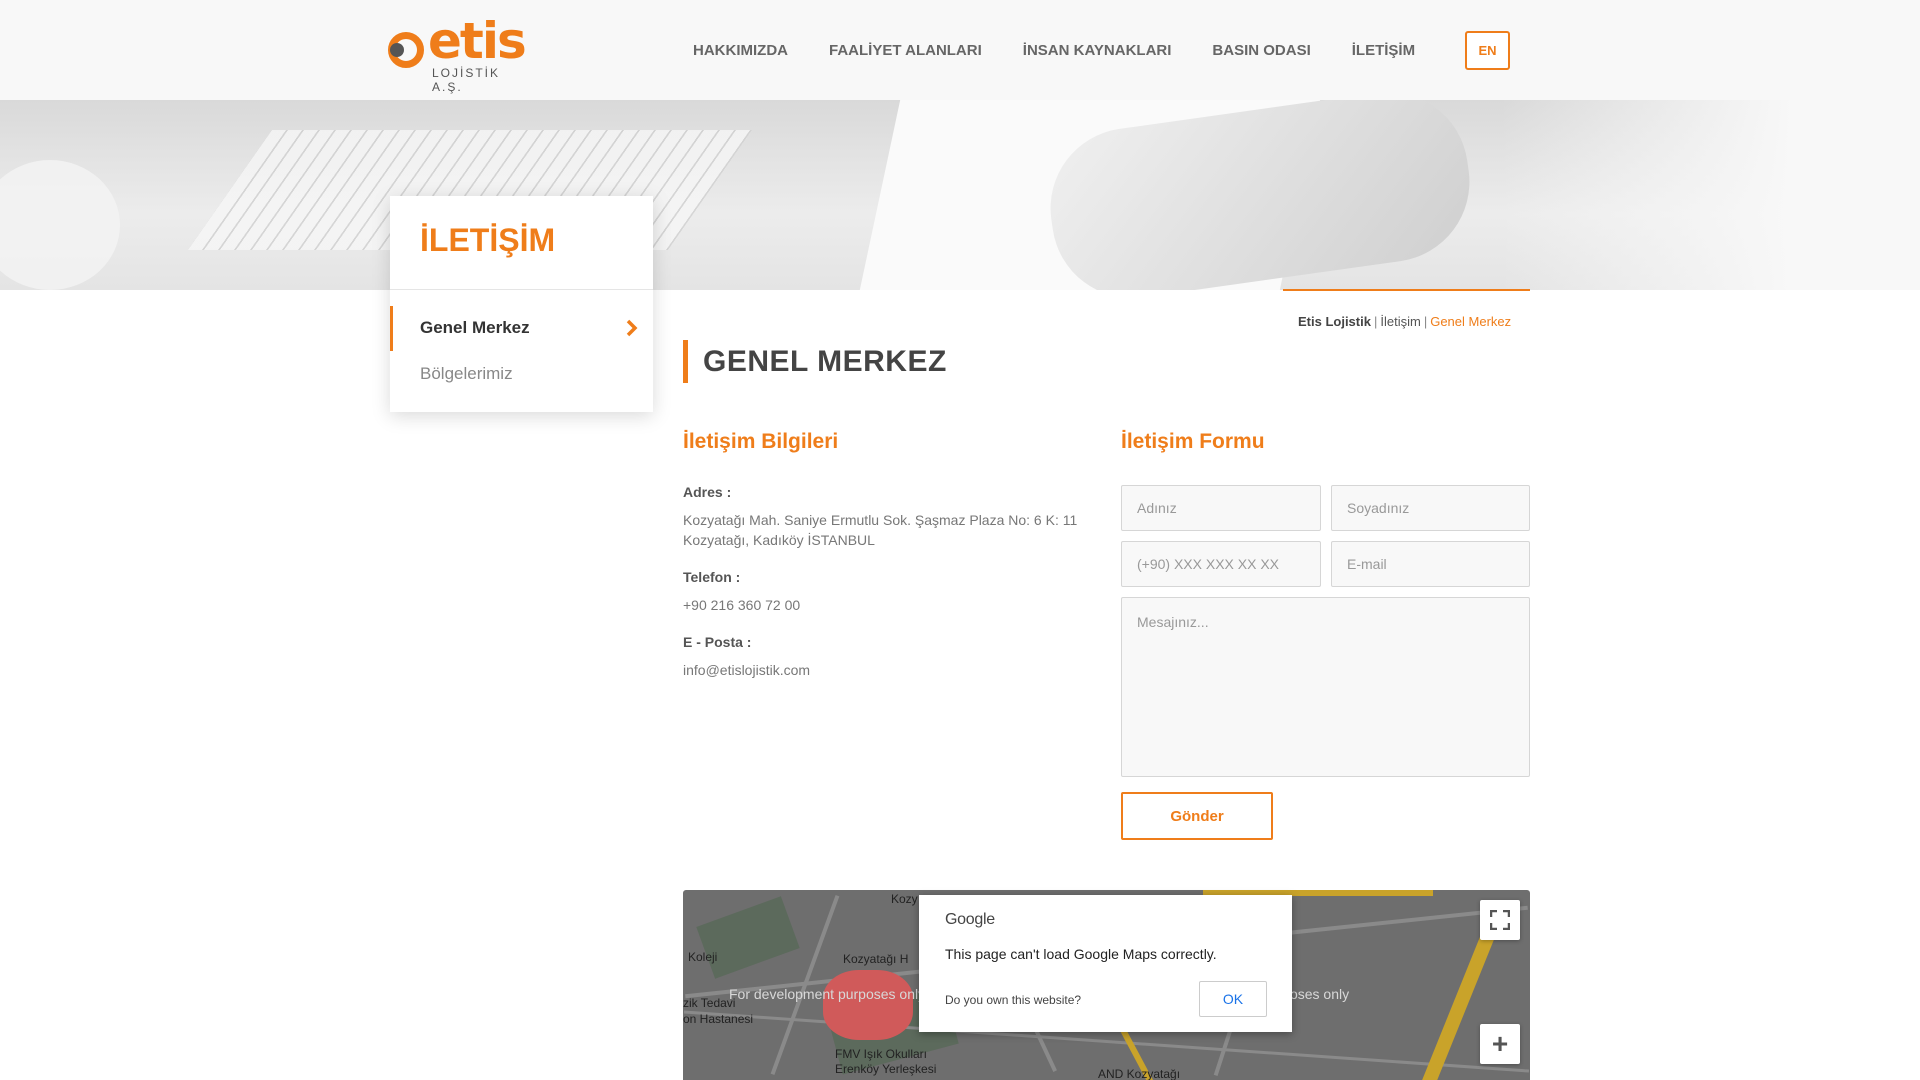 This screenshot has height=1080, width=1920. What do you see at coordinates (488, 240) in the screenshot?
I see `sidebar-title: İLETİŞİM` at bounding box center [488, 240].